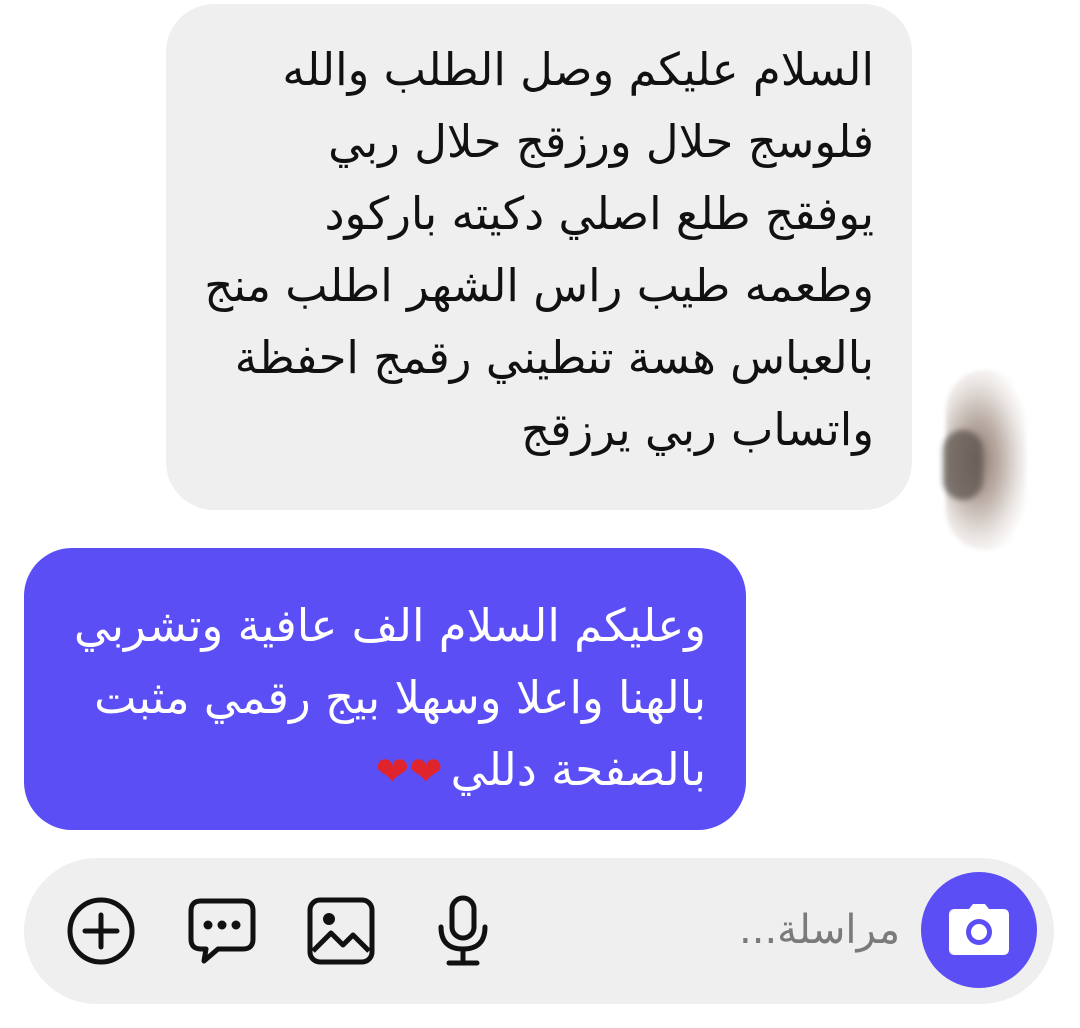  I want to click on camera-icon, so click(979, 929).